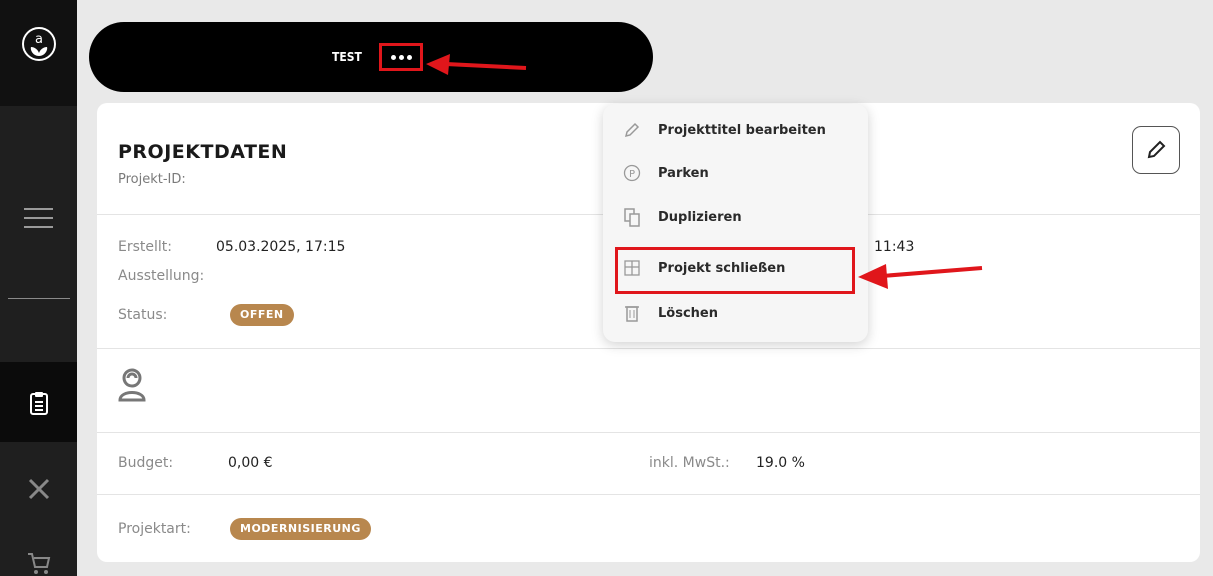 The height and width of the screenshot is (576, 1213). What do you see at coordinates (648, 528) in the screenshot?
I see `project-type-section: Projektart: MODERNISIERUNG` at bounding box center [648, 528].